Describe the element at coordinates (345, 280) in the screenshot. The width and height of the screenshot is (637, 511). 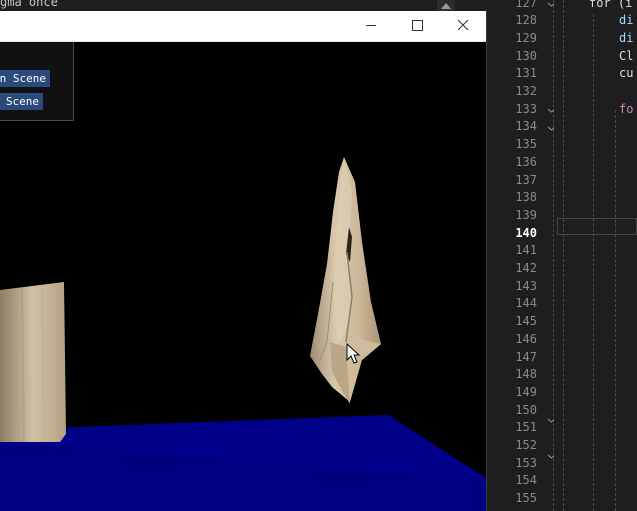
I see `hanging-cloth` at that location.